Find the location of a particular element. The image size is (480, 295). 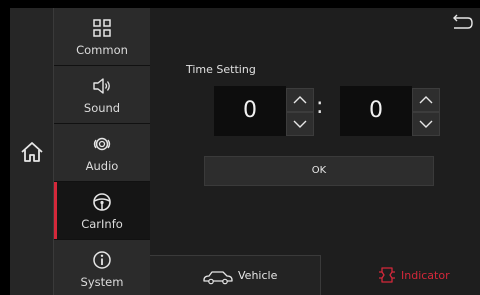

back-arrow-icon is located at coordinates (463, 21).